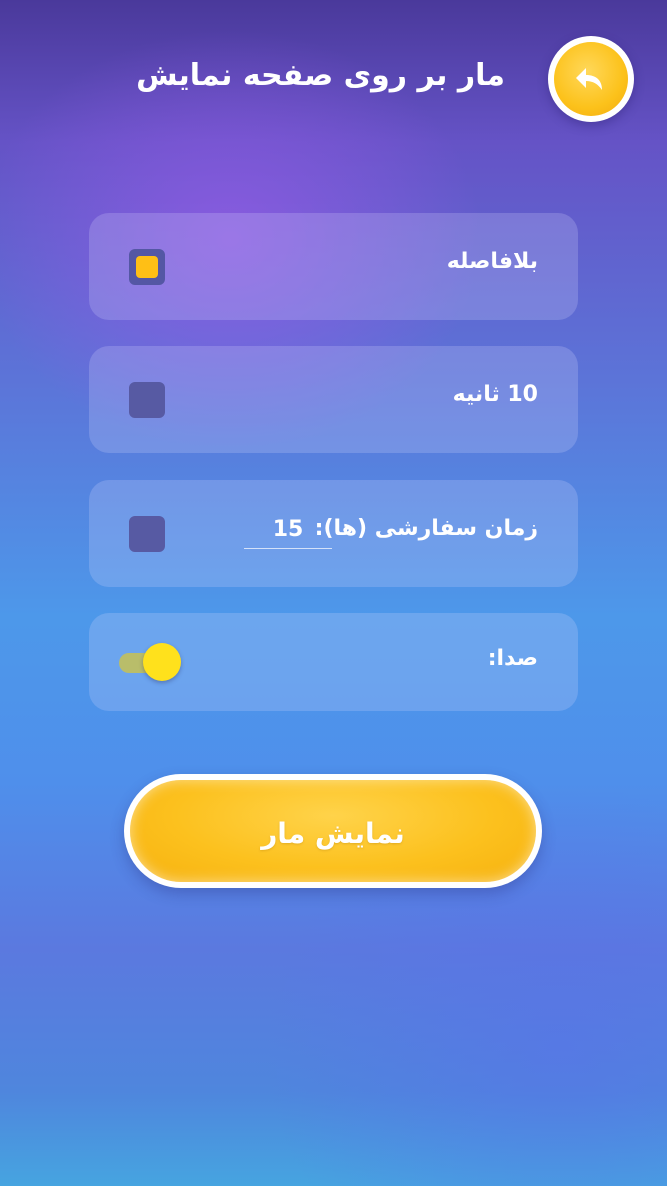 This screenshot has width=667, height=1186. I want to click on option-custom-time-label: زمان سفارشی (ها):, so click(426, 528).